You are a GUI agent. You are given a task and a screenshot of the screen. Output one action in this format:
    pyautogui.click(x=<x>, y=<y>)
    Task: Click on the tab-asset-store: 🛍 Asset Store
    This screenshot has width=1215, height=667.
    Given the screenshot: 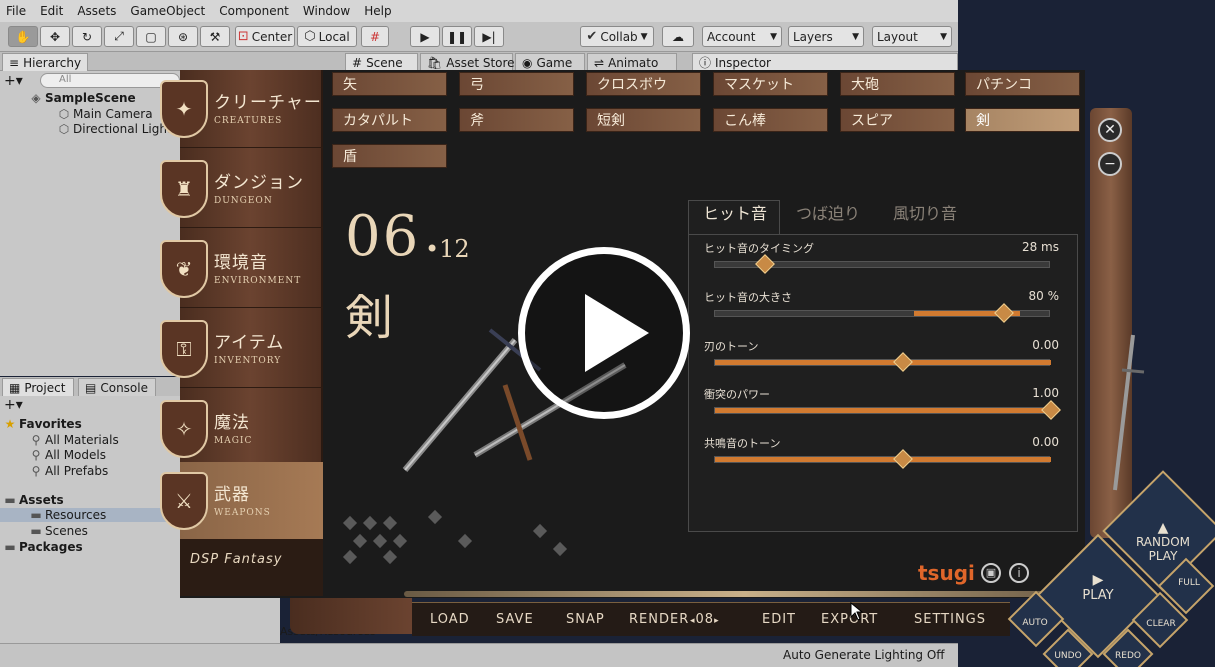 What is the action you would take?
    pyautogui.click(x=467, y=62)
    